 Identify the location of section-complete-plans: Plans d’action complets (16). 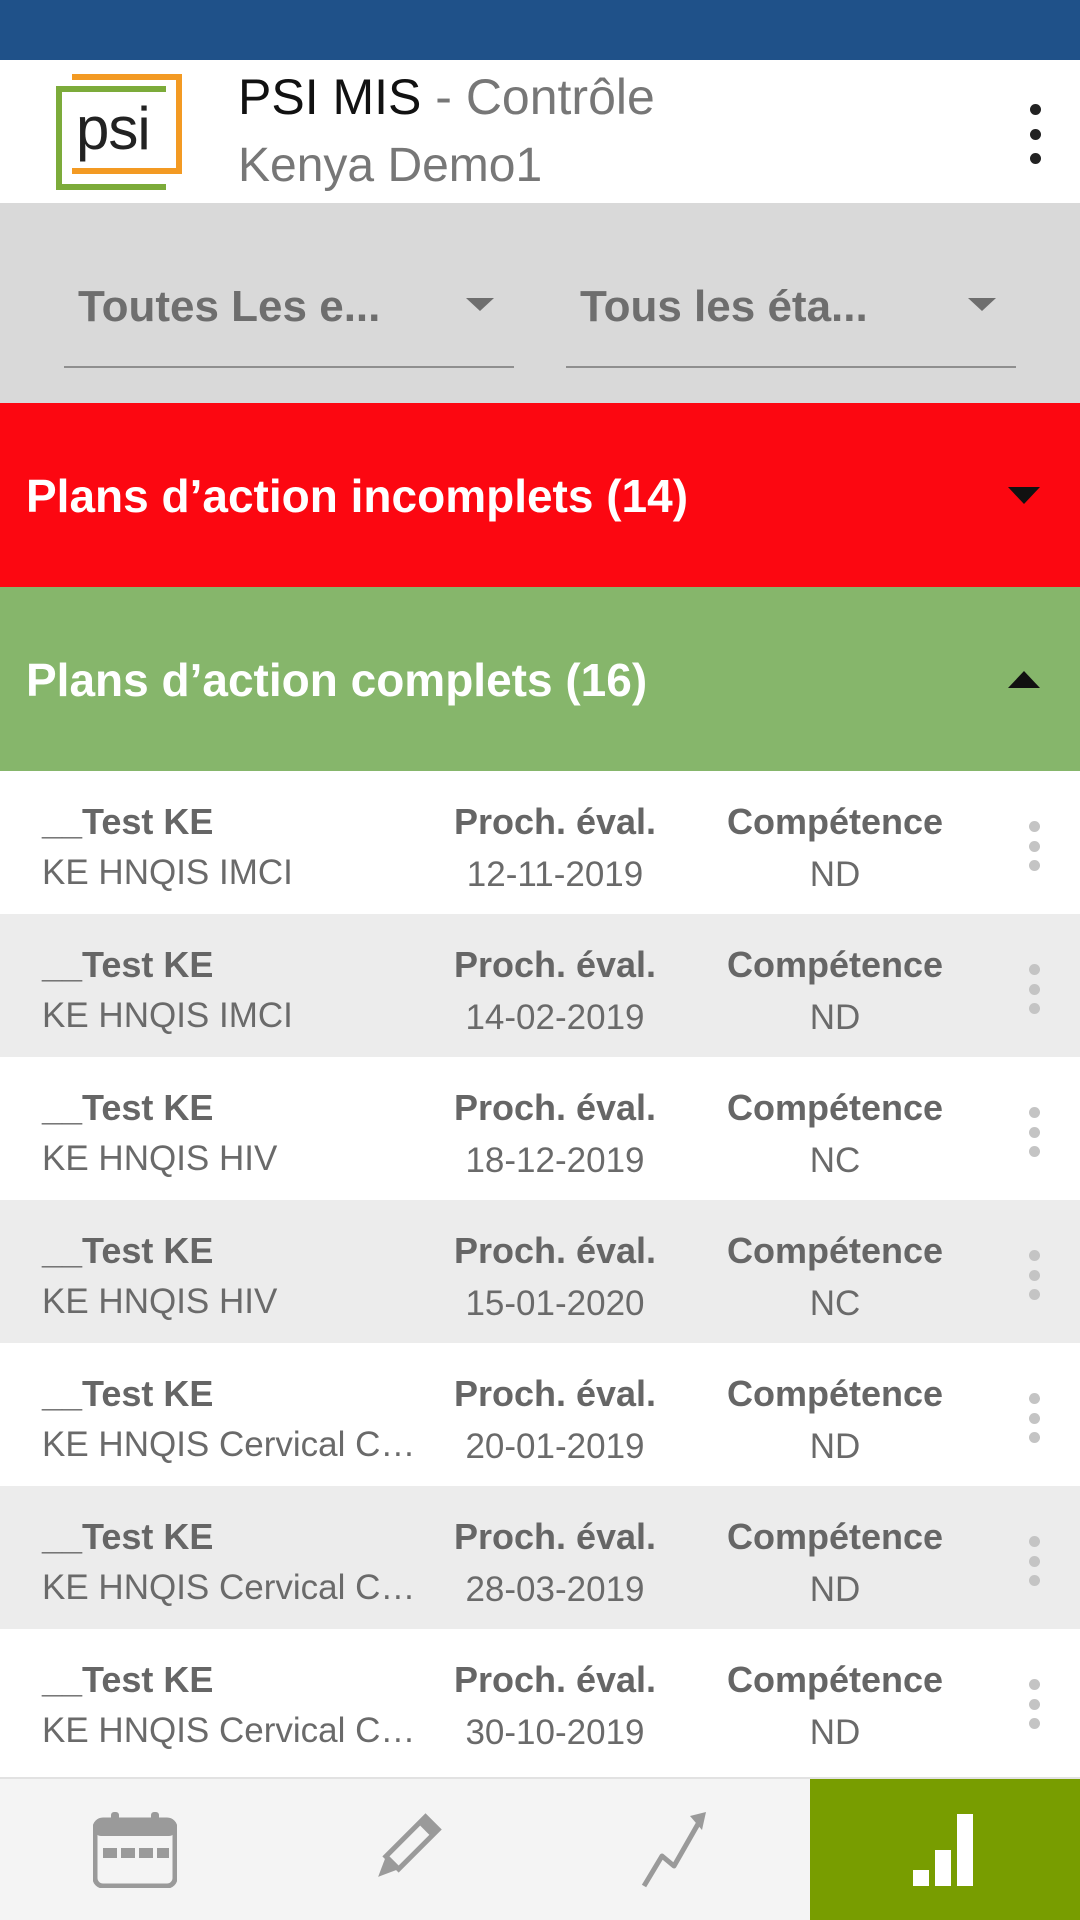
(540, 679).